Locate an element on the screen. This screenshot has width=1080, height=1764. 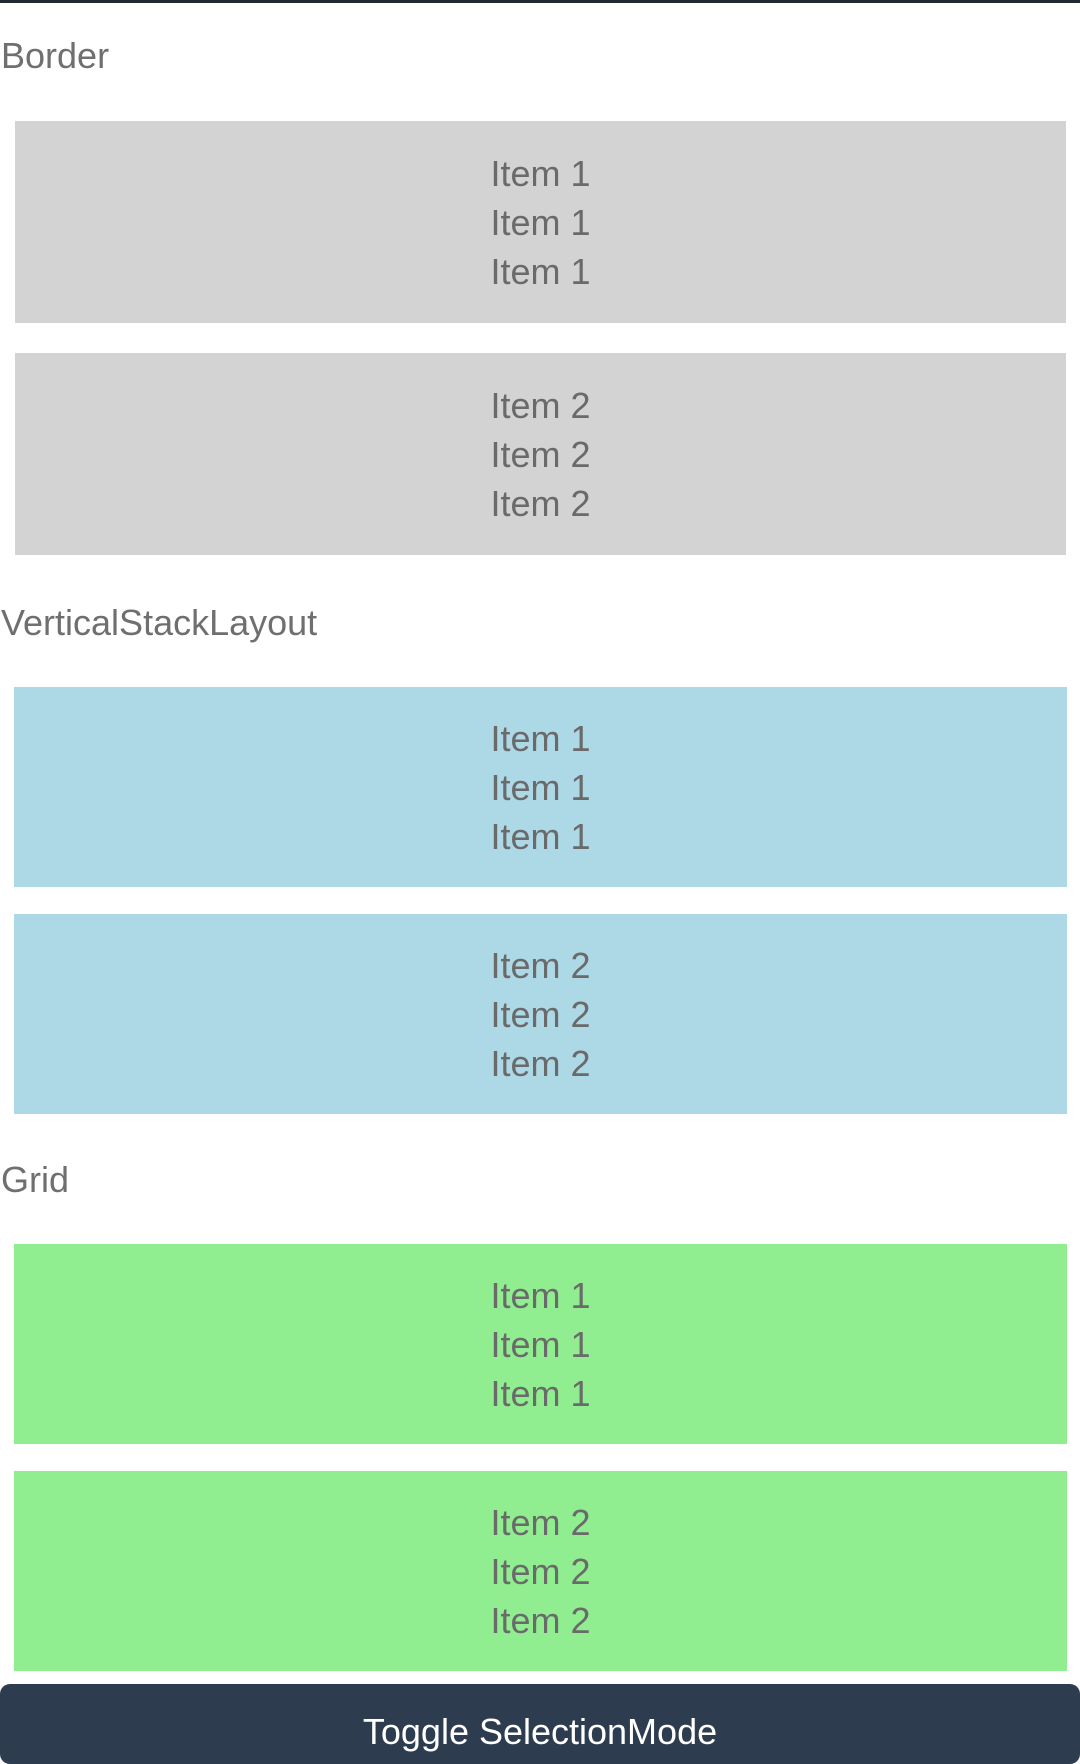
grid-item-1: Item 1 Item 1 Item 1 is located at coordinates (540, 1344).